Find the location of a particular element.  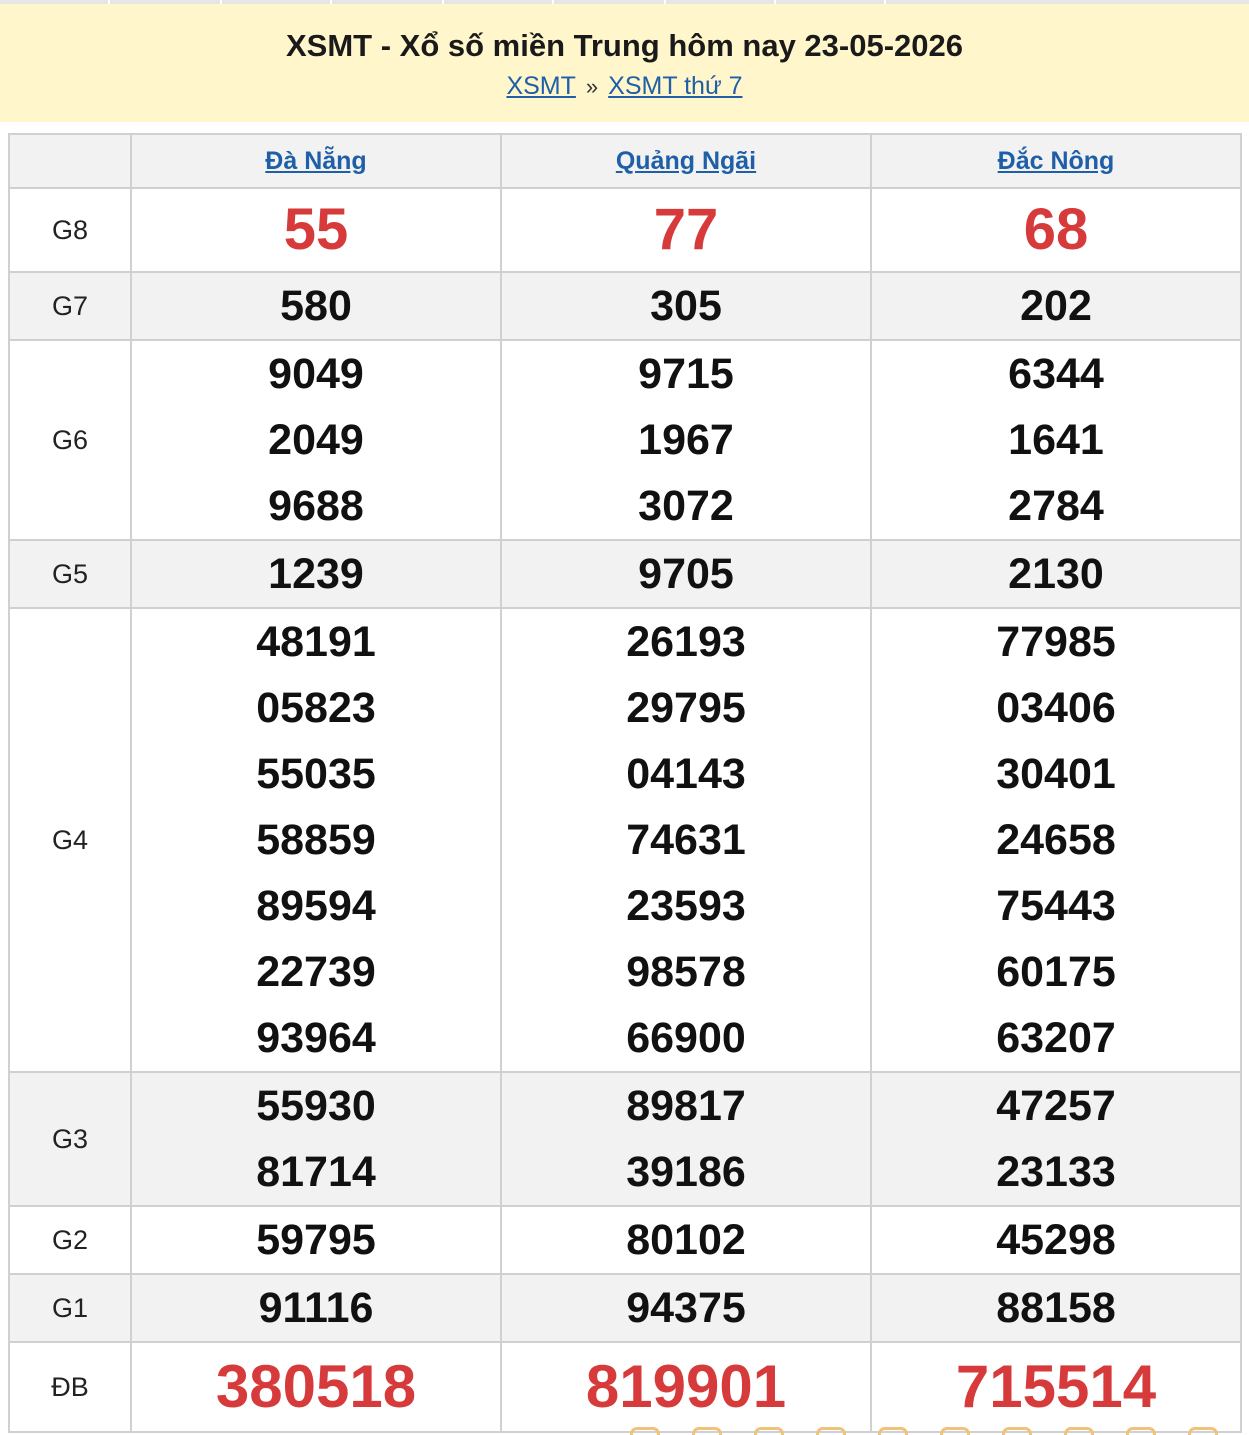

province-link-quang-ngai: Quảng Ngãi is located at coordinates (686, 161).